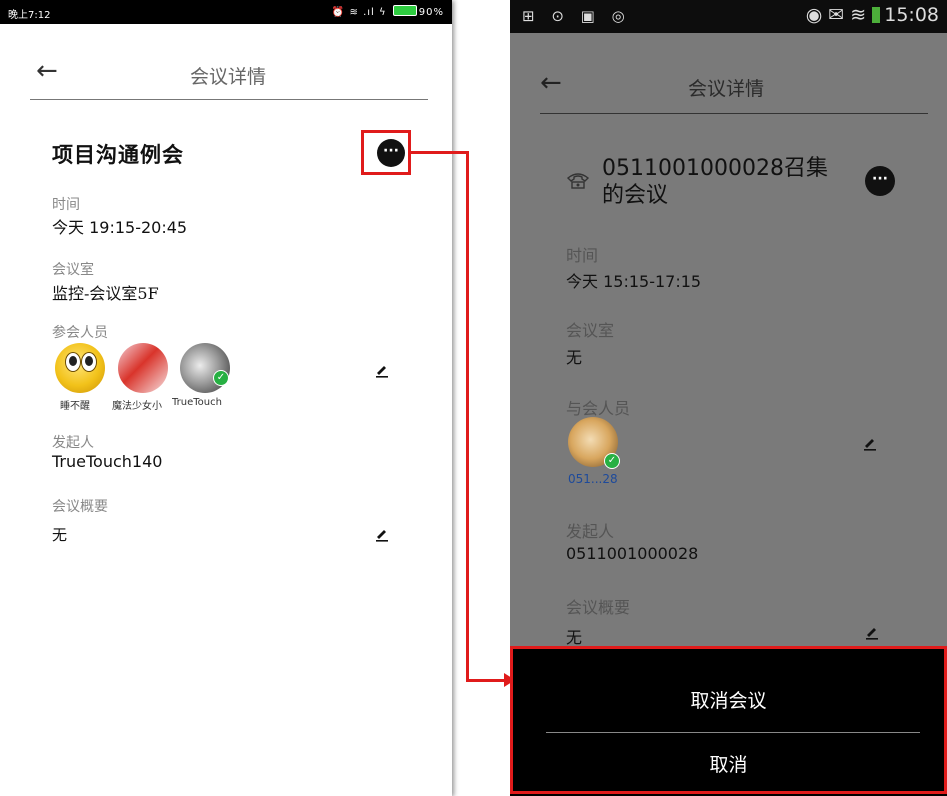 Image resolution: width=947 pixels, height=796 pixels. What do you see at coordinates (632, 553) in the screenshot?
I see `organizer-value: 0511001000028` at bounding box center [632, 553].